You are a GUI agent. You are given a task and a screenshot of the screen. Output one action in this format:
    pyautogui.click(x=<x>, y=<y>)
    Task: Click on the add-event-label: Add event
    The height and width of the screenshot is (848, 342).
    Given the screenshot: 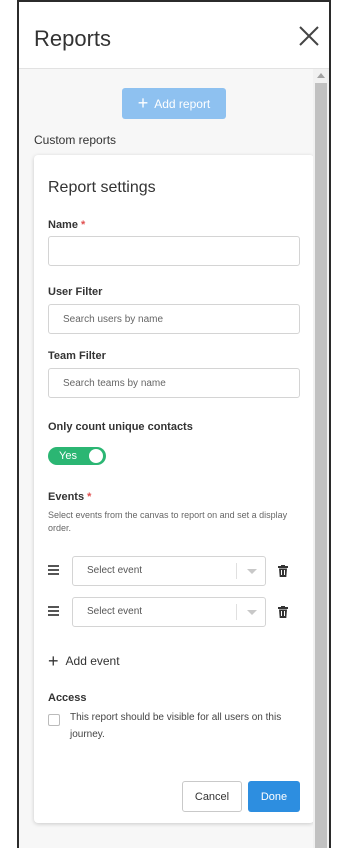 What is the action you would take?
    pyautogui.click(x=92, y=661)
    